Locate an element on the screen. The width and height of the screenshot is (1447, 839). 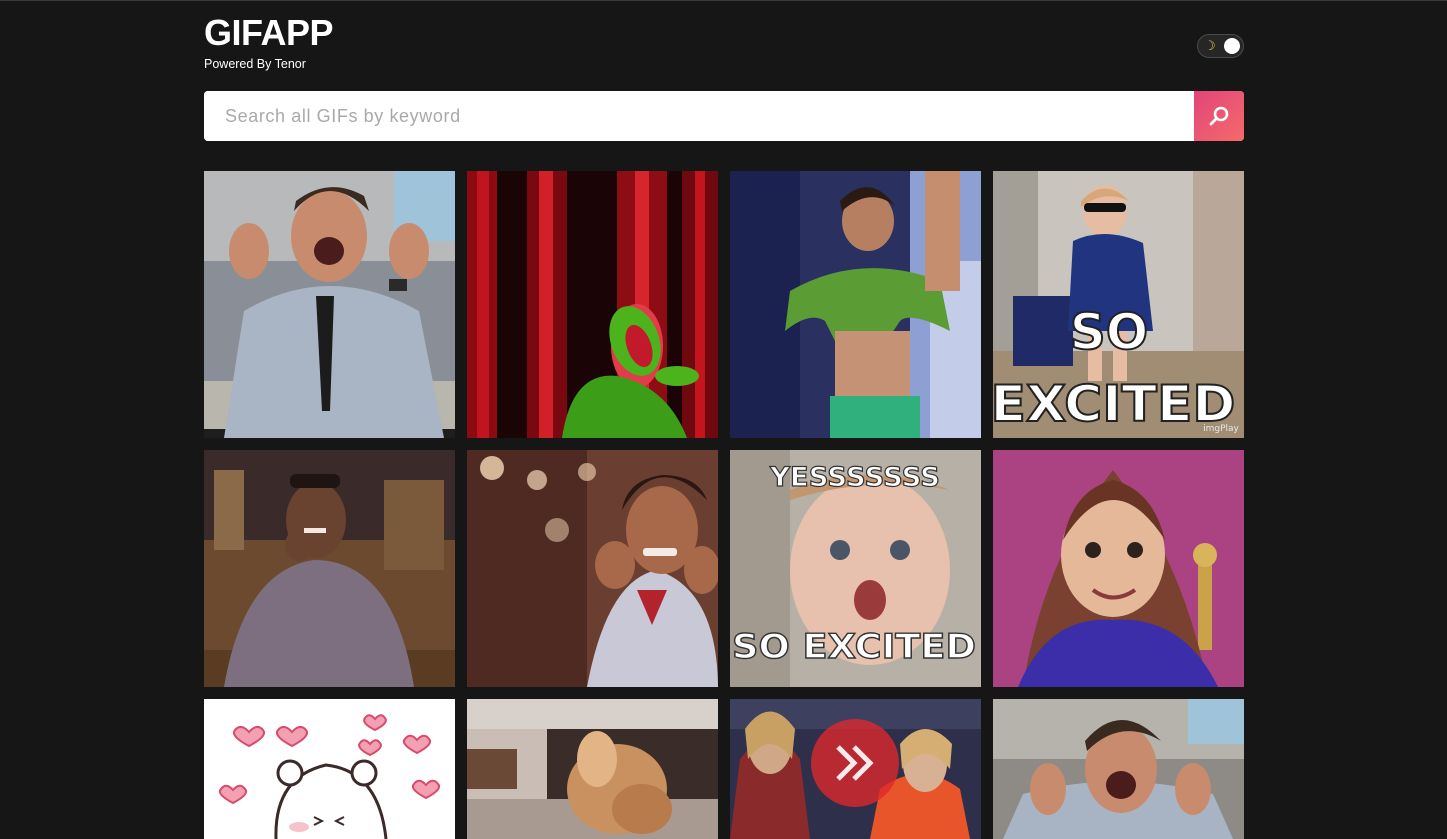
caption-bottom: EXCITED is located at coordinates (1114, 404).